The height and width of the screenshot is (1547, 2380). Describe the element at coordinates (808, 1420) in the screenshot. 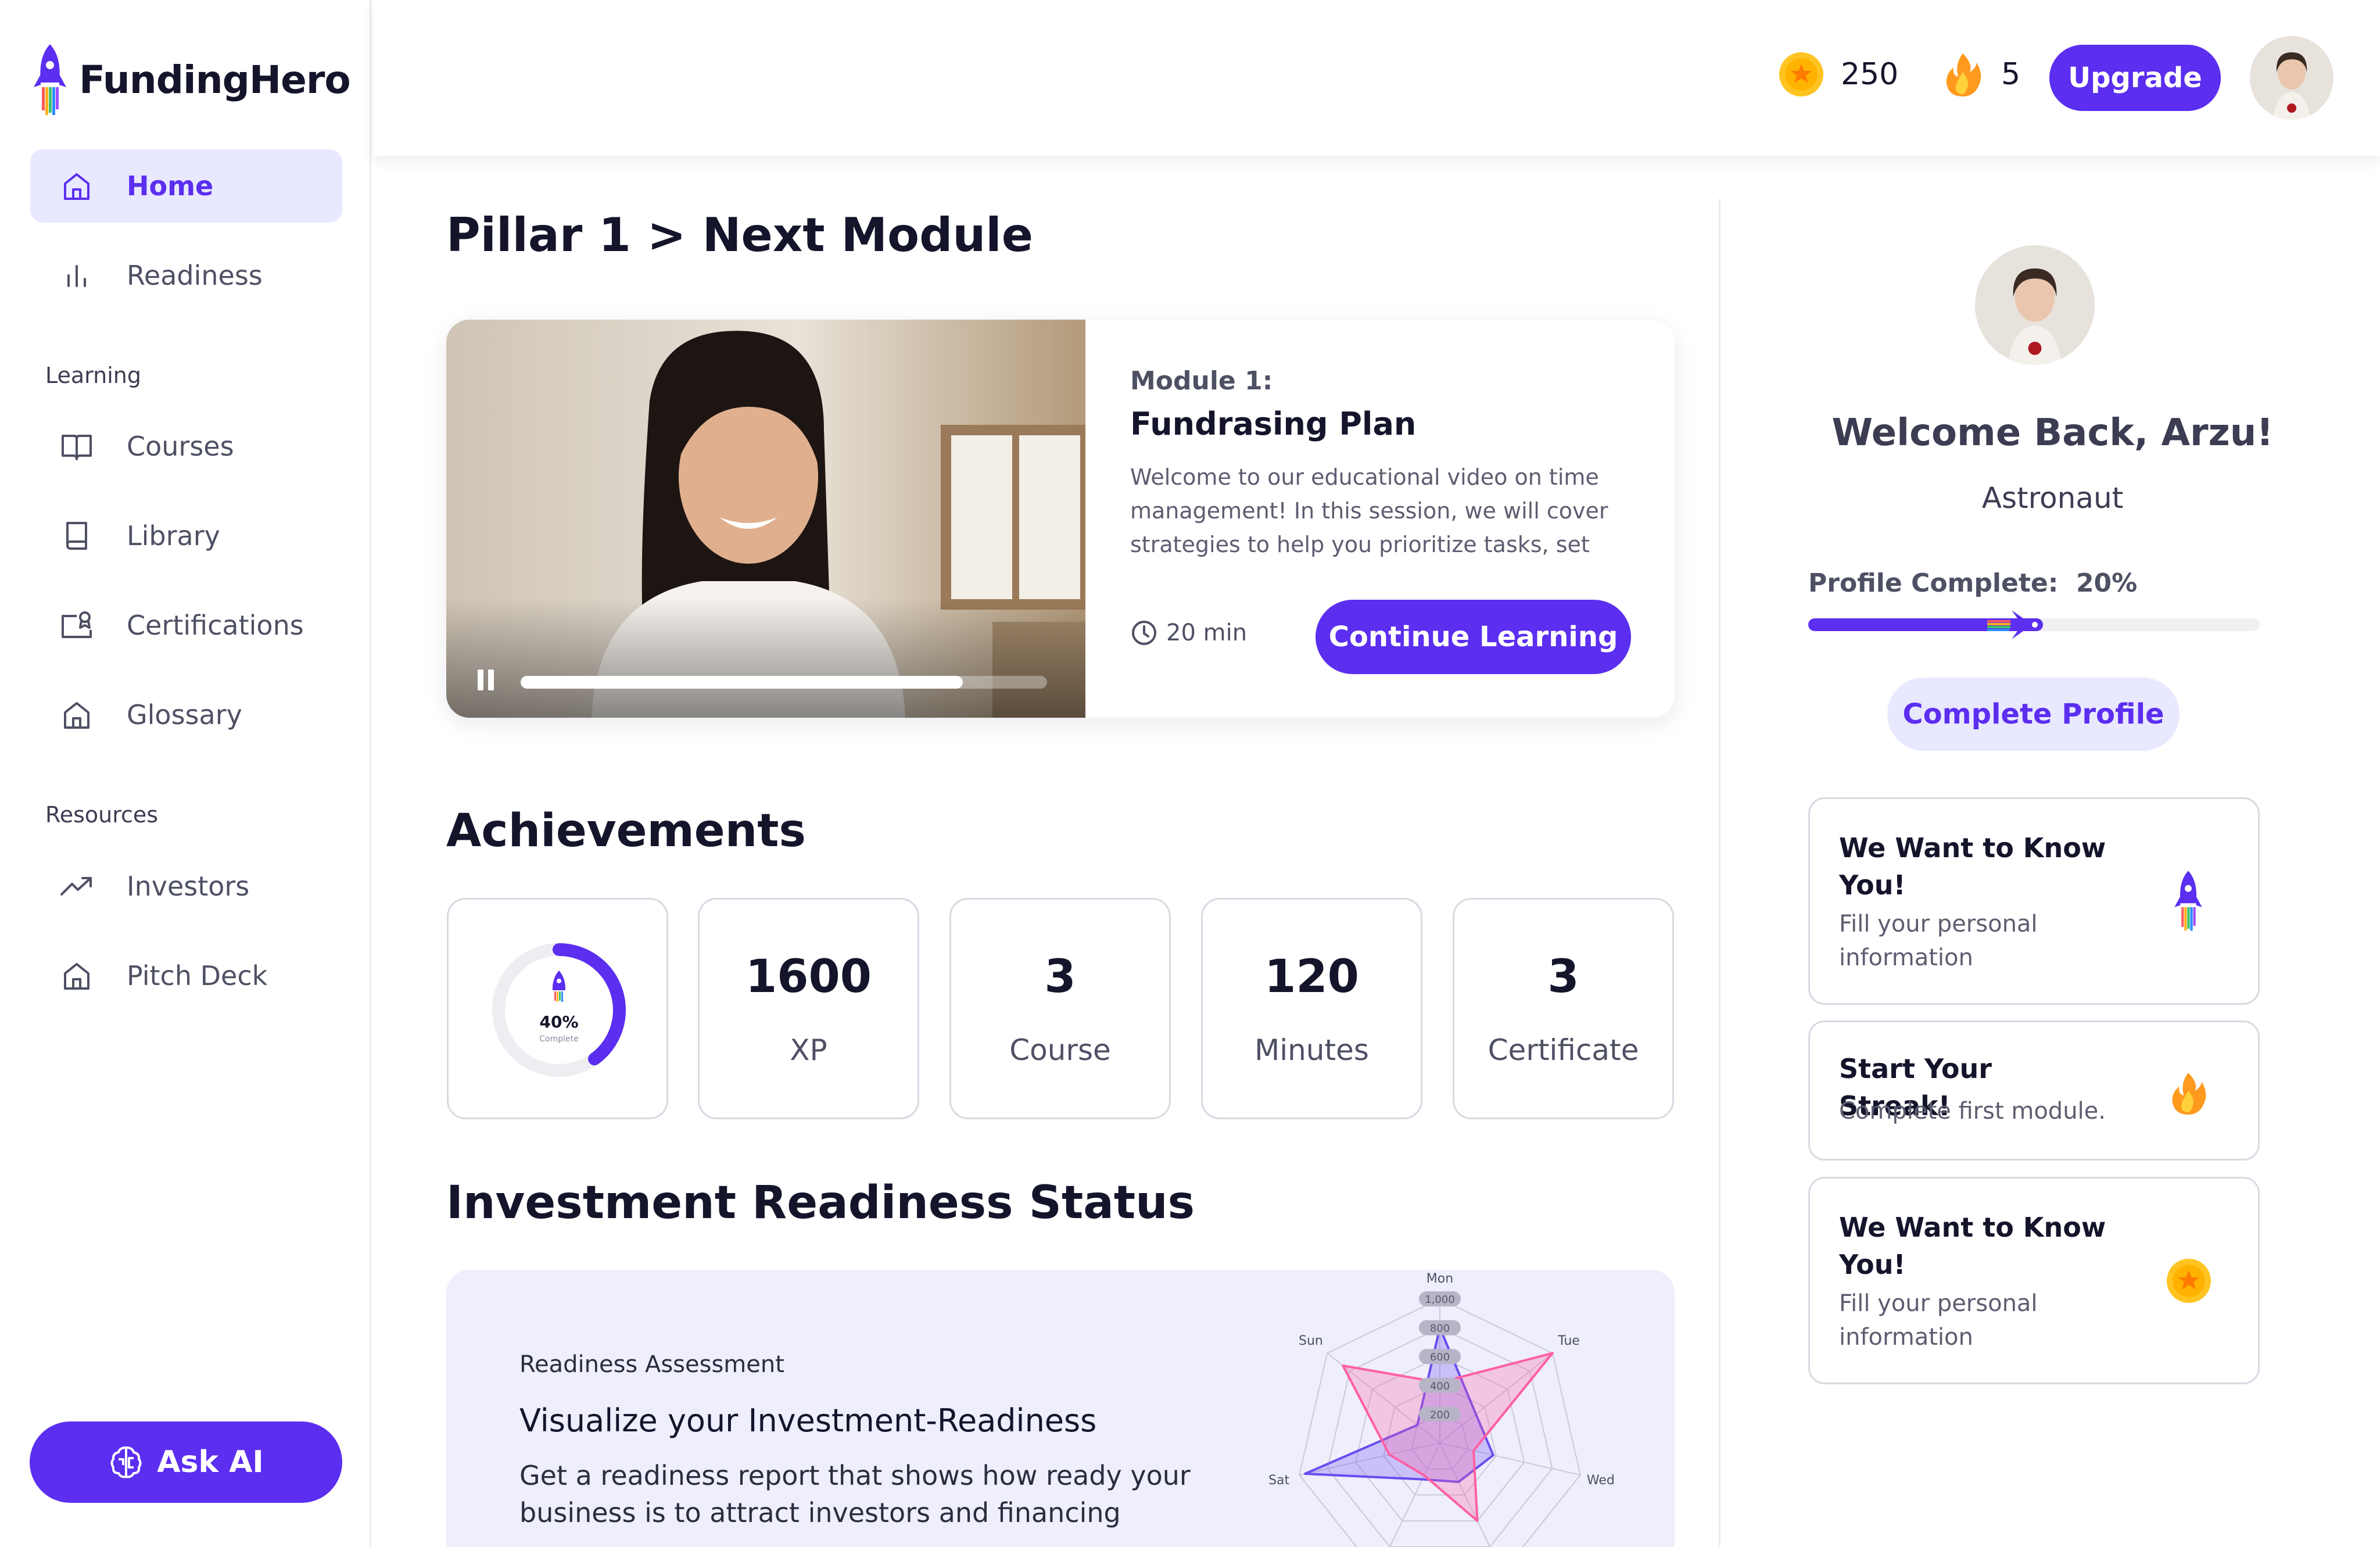

I see `readiness-card-title: Visualize your Investment-Readiness` at that location.